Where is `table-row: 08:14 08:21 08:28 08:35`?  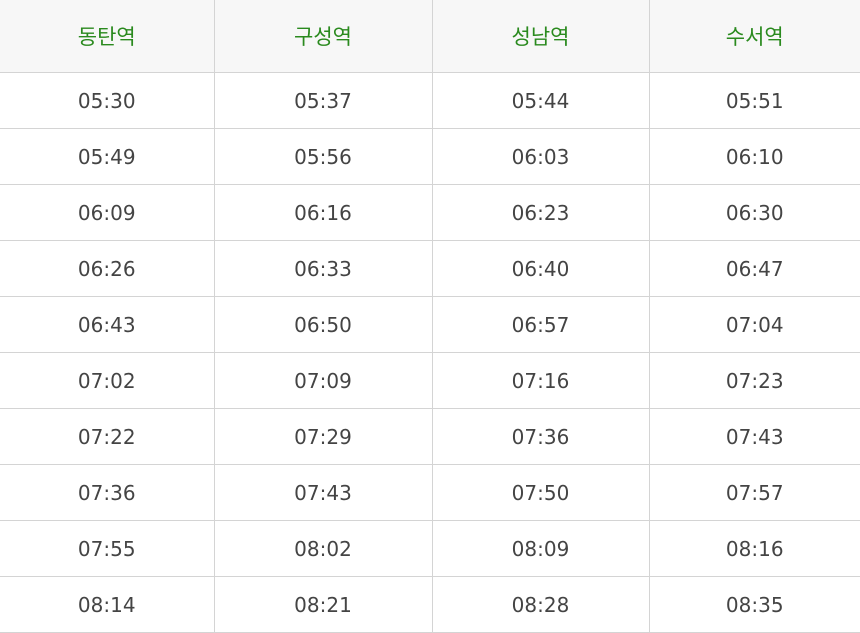 table-row: 08:14 08:21 08:28 08:35 is located at coordinates (430, 604).